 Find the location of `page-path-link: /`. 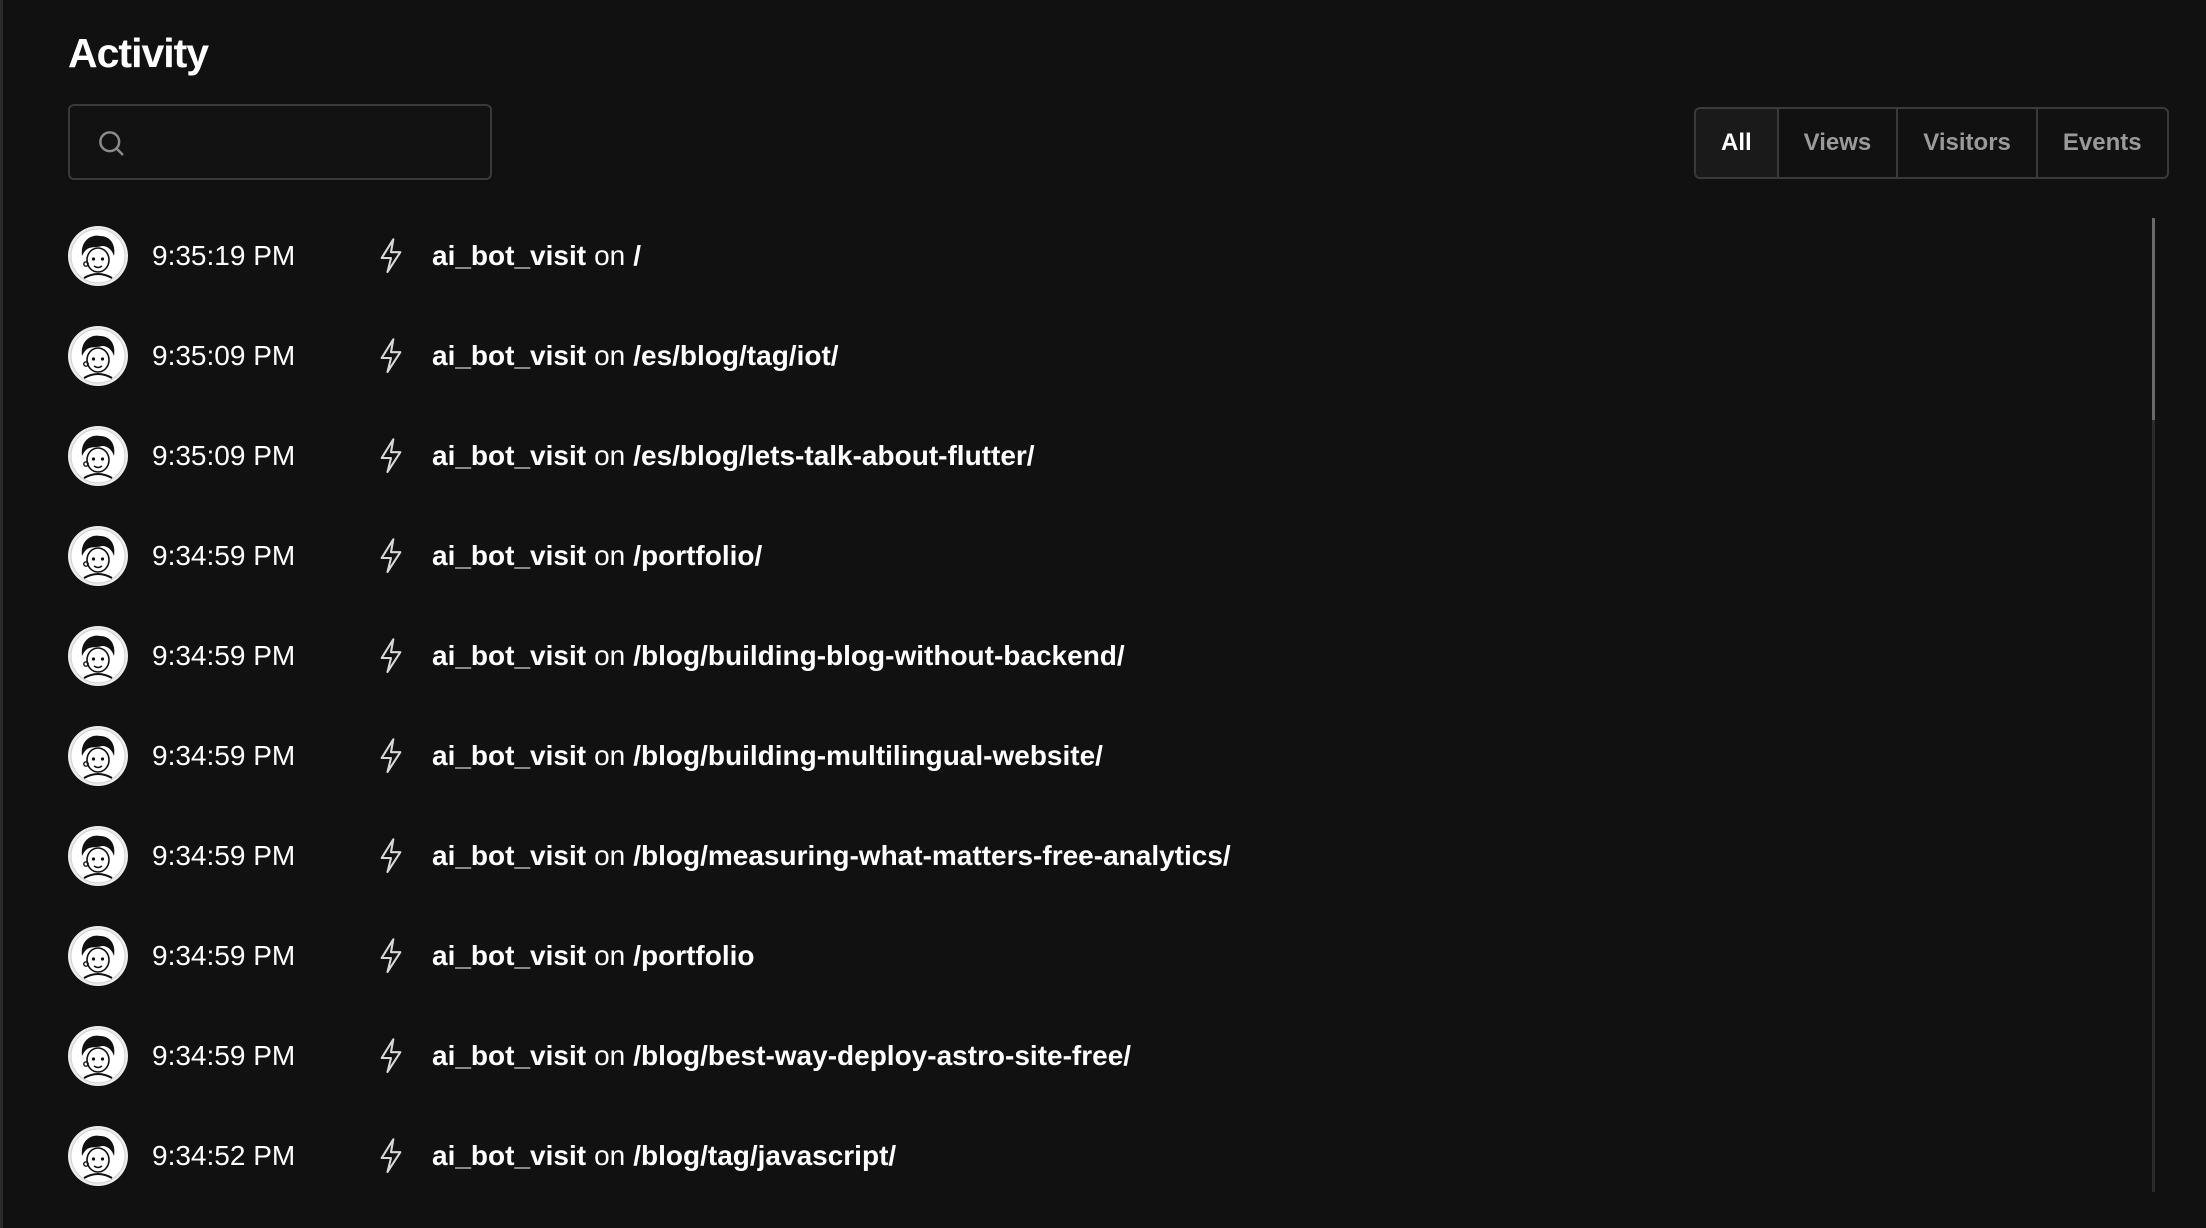

page-path-link: / is located at coordinates (637, 255).